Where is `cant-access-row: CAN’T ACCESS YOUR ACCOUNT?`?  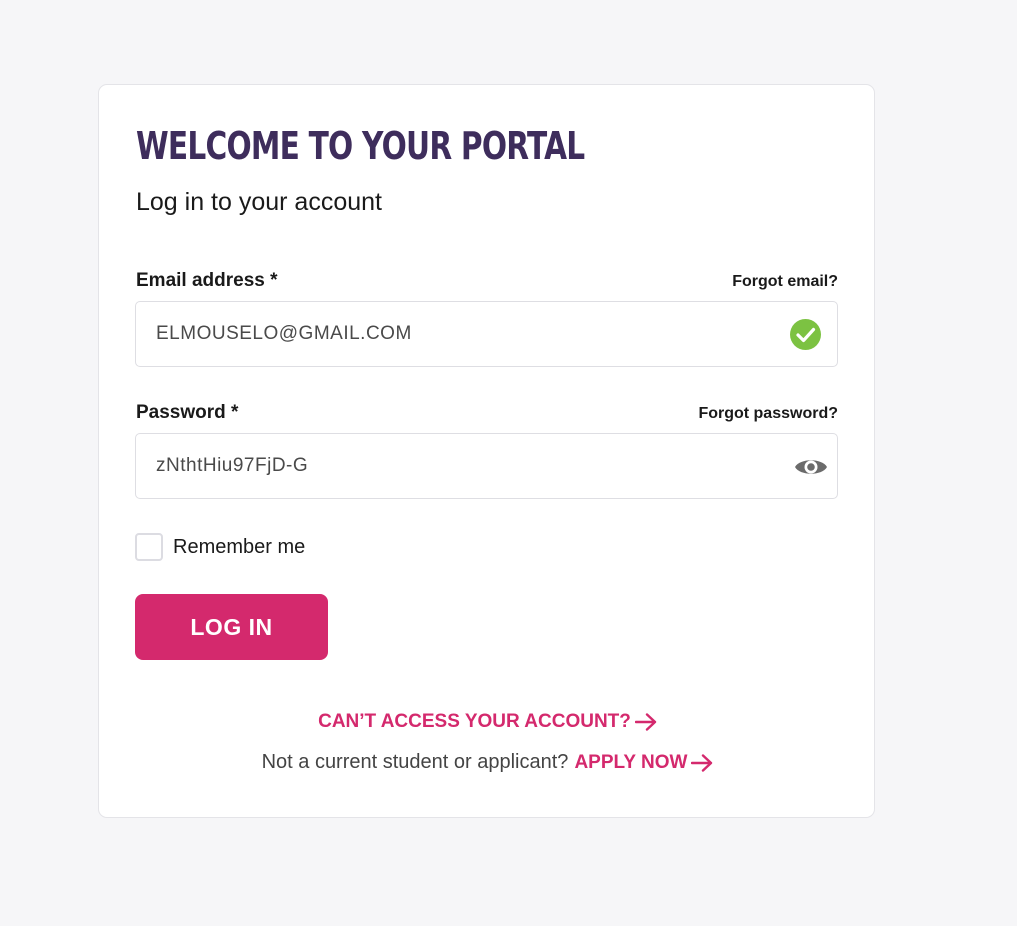
cant-access-row: CAN’T ACCESS YOUR ACCOUNT? is located at coordinates (487, 722).